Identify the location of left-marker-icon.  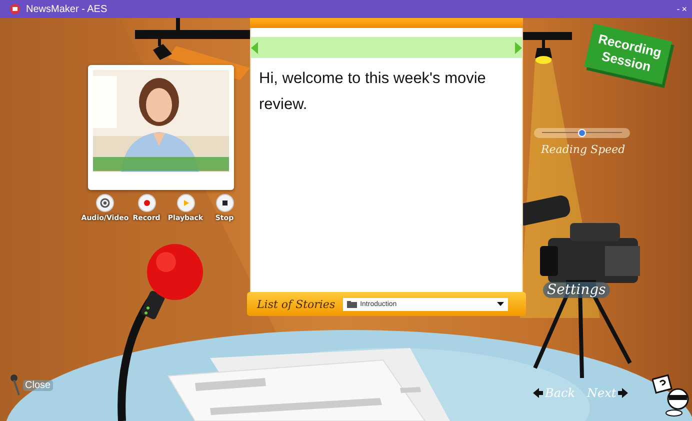
(254, 48).